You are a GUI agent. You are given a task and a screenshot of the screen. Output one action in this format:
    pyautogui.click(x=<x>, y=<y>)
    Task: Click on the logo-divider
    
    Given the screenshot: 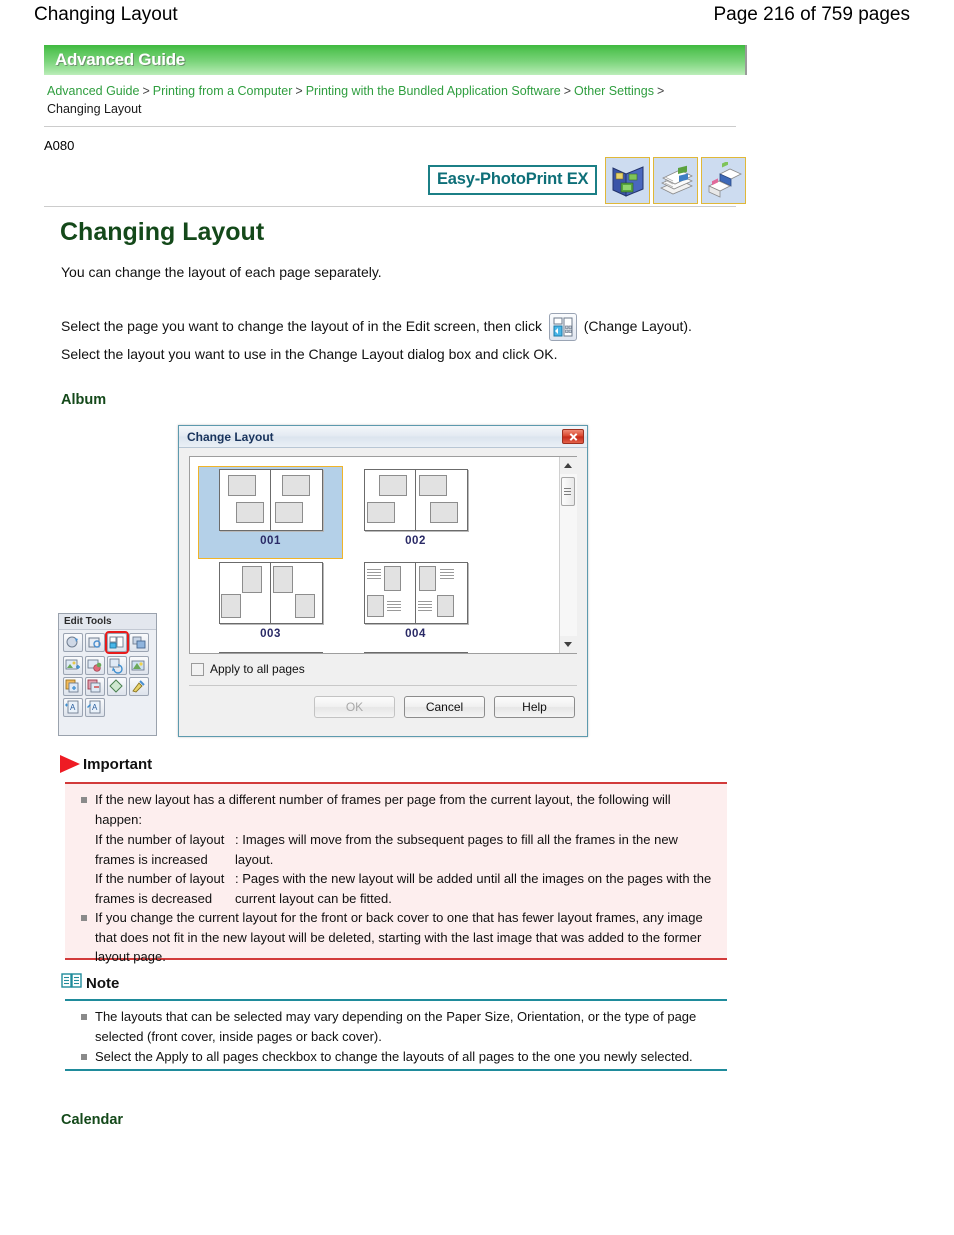 What is the action you would take?
    pyautogui.click(x=390, y=206)
    